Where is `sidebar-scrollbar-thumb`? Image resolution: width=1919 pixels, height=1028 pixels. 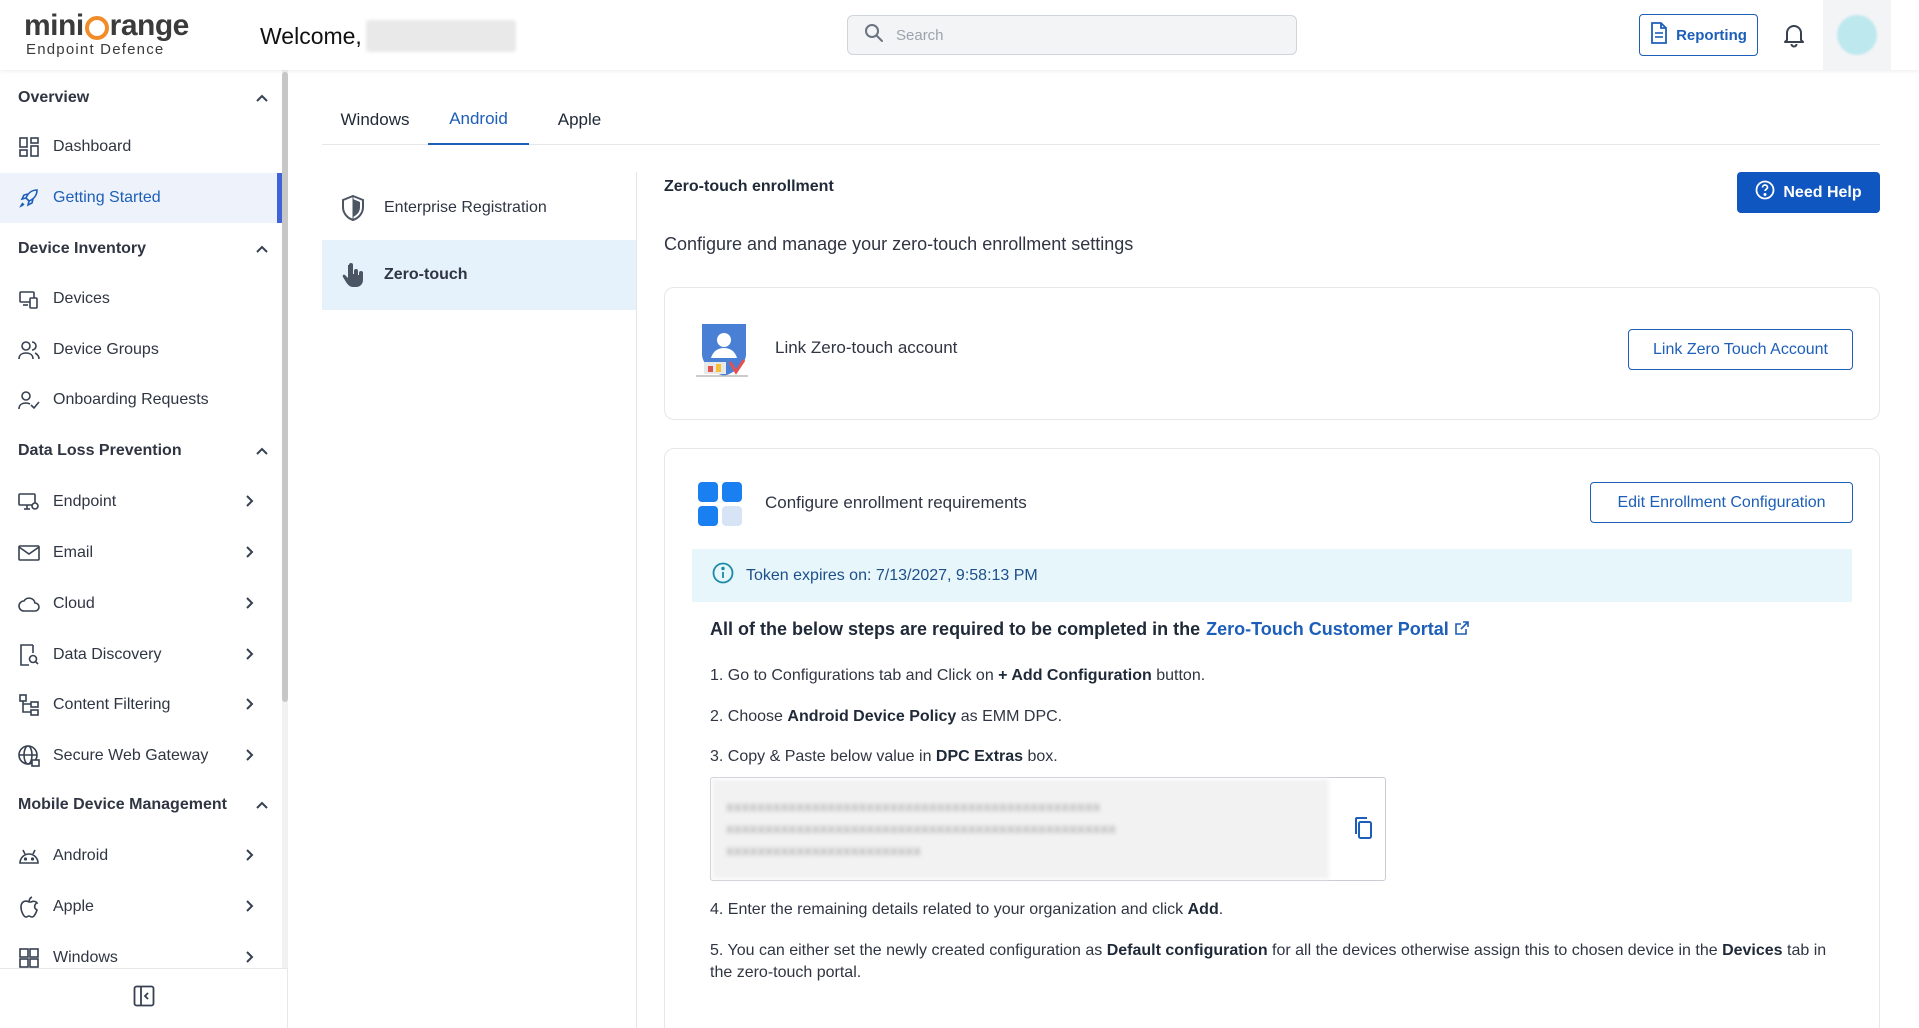 sidebar-scrollbar-thumb is located at coordinates (285, 387).